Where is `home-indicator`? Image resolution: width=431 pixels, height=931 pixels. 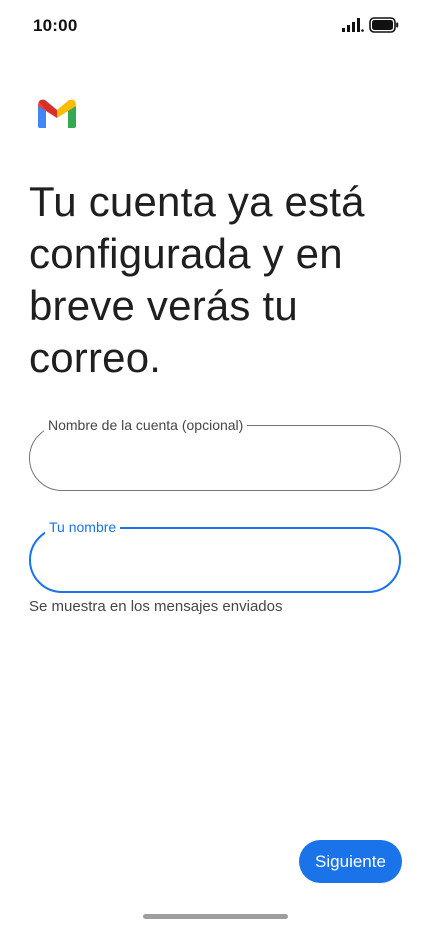 home-indicator is located at coordinates (215, 916).